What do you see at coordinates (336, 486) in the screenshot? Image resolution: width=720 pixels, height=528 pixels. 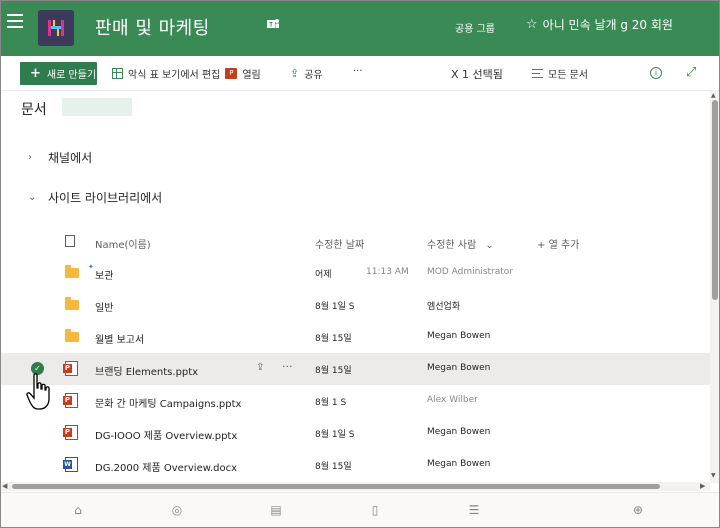 I see `horizontal-scroll-thumb` at bounding box center [336, 486].